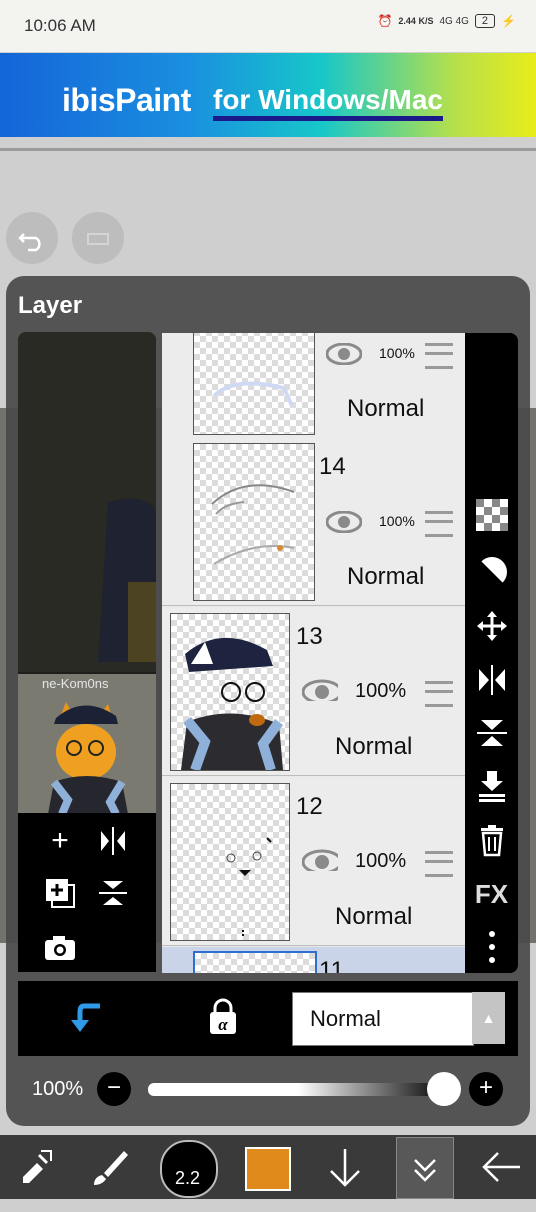  Describe the element at coordinates (331, 965) in the screenshot. I see `layer-number: 11` at that location.